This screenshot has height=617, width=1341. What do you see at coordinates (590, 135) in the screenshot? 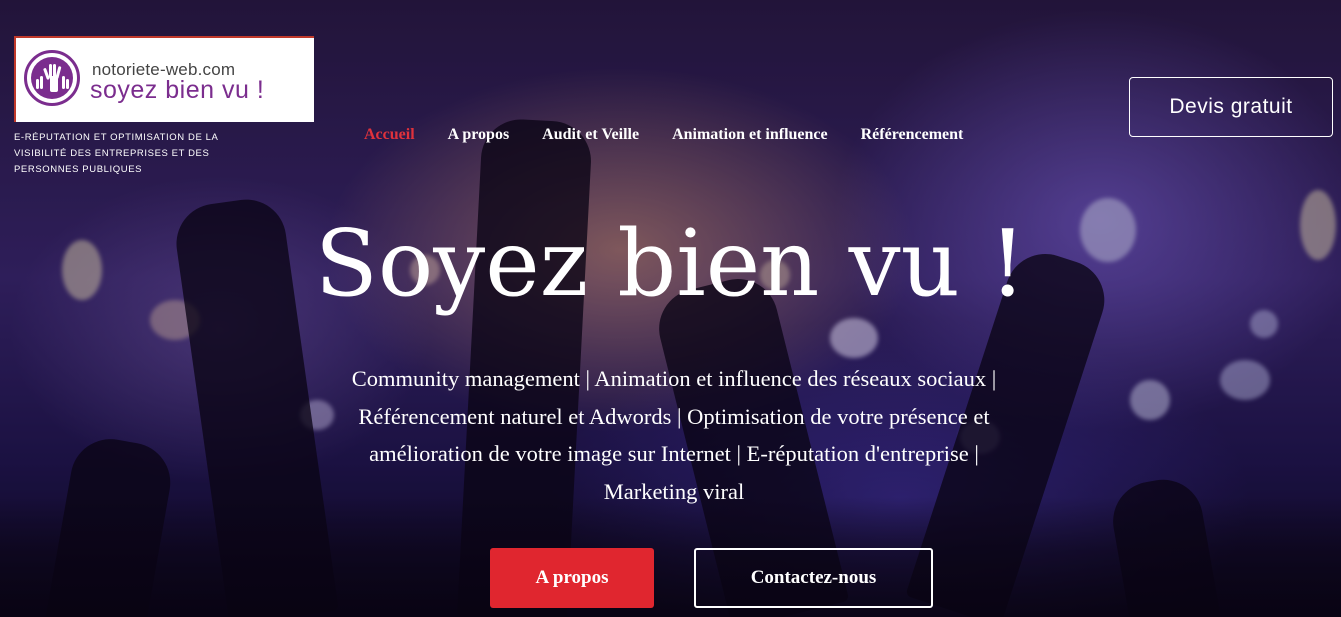
I see `nav-item-audit-et-veille: Audit et Veille` at bounding box center [590, 135].